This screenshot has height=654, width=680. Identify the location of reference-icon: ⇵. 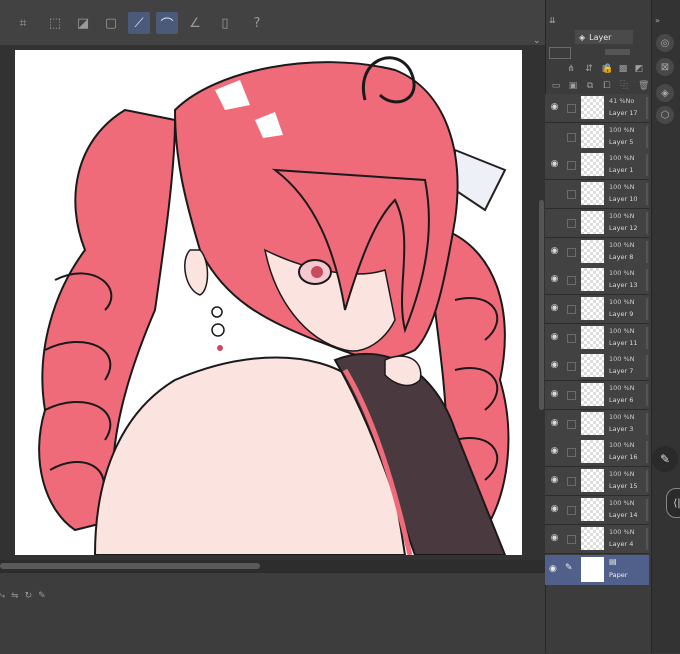
(589, 69).